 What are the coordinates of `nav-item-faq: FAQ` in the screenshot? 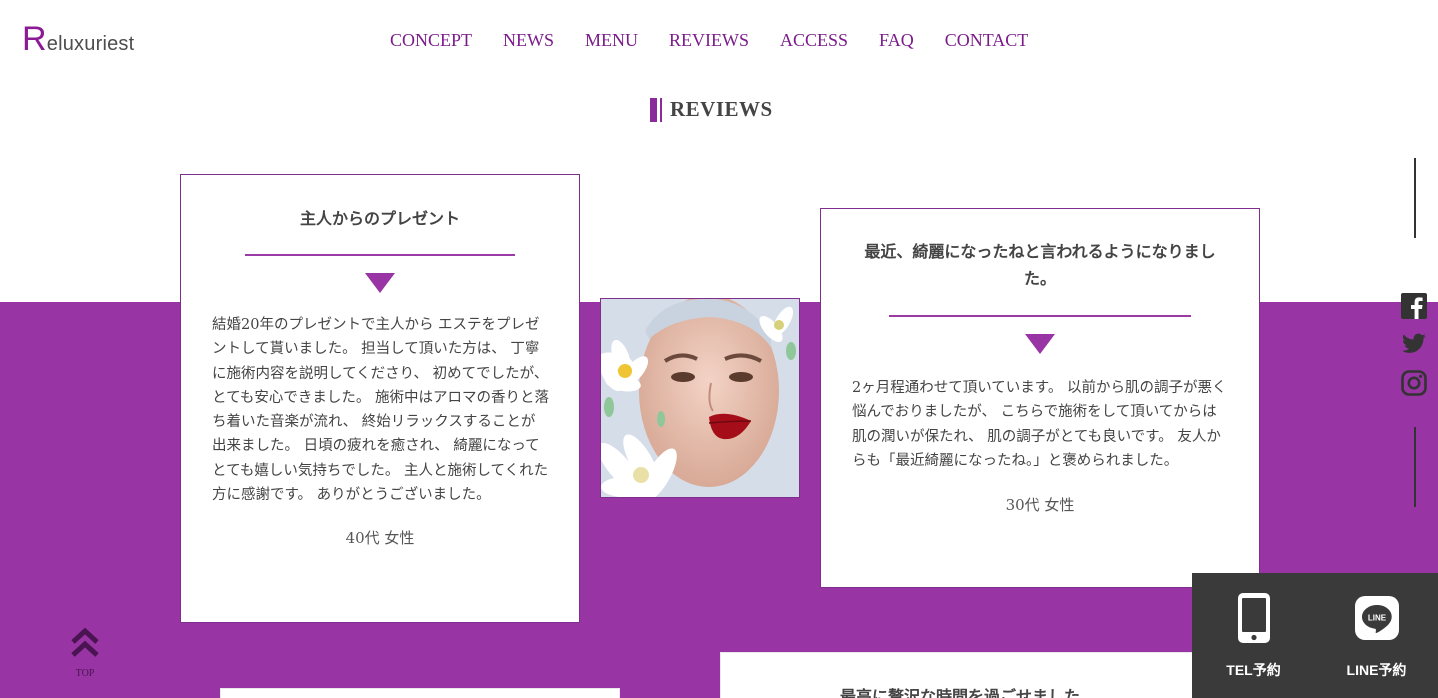 It's located at (896, 40).